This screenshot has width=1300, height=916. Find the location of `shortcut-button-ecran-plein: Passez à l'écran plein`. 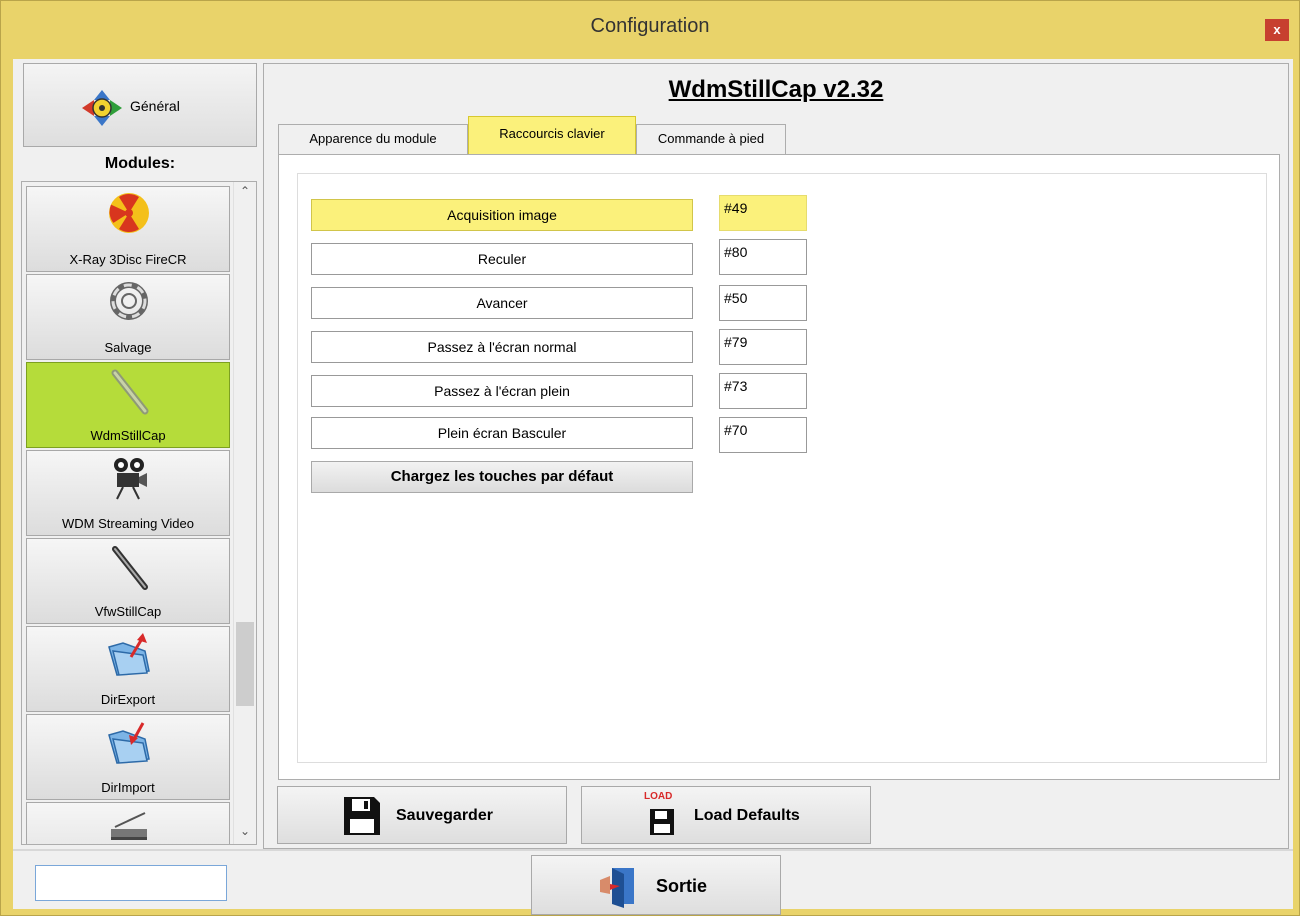

shortcut-button-ecran-plein: Passez à l'écran plein is located at coordinates (502, 391).